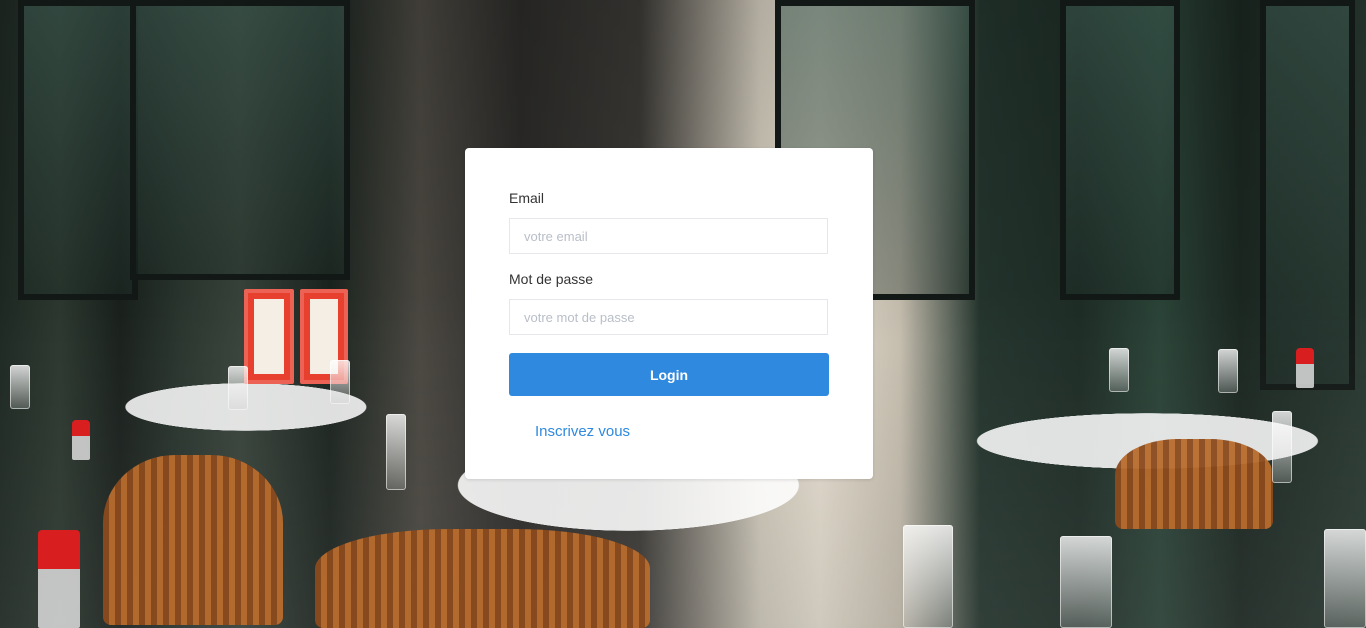 The image size is (1366, 628). Describe the element at coordinates (1194, 484) in the screenshot. I see `wooden-chair-right` at that location.